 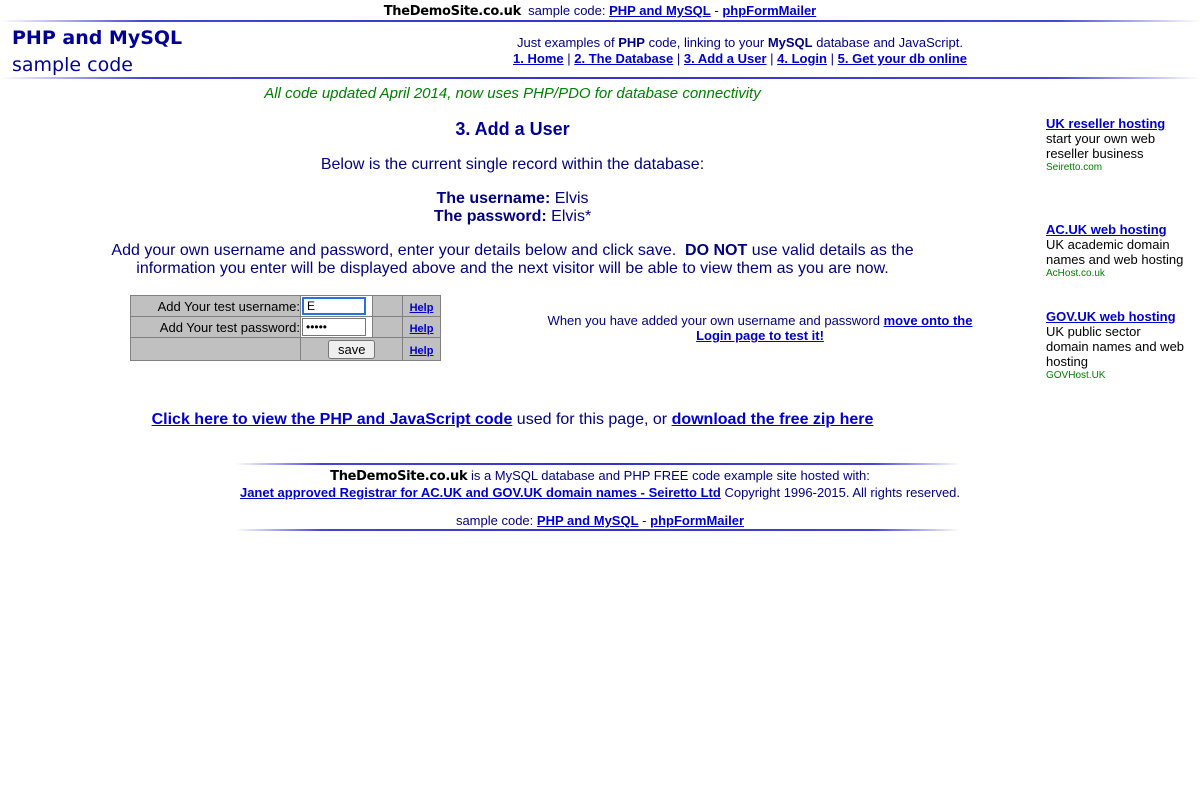 What do you see at coordinates (215, 327) in the screenshot?
I see `password-field-label: Add Your test password:` at bounding box center [215, 327].